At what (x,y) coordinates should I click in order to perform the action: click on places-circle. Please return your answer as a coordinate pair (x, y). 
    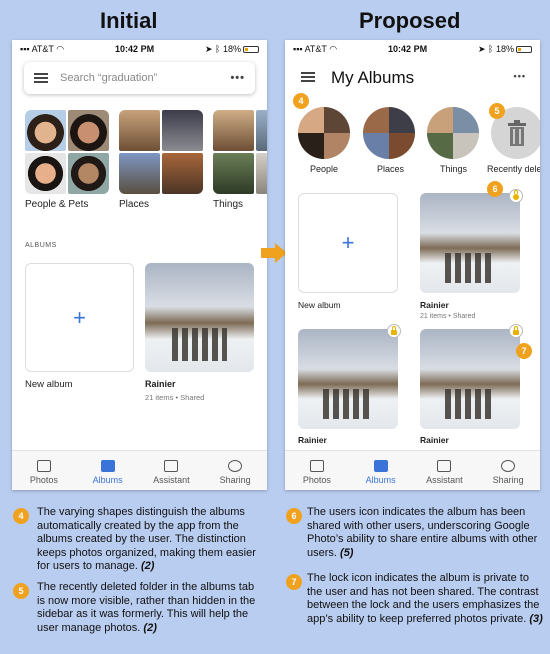
    Looking at the image, I should click on (389, 133).